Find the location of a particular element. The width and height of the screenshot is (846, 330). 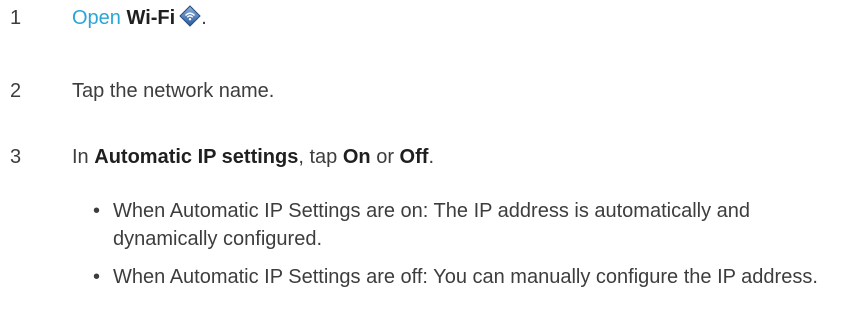

step-text: Tap the network name. is located at coordinates (173, 91).